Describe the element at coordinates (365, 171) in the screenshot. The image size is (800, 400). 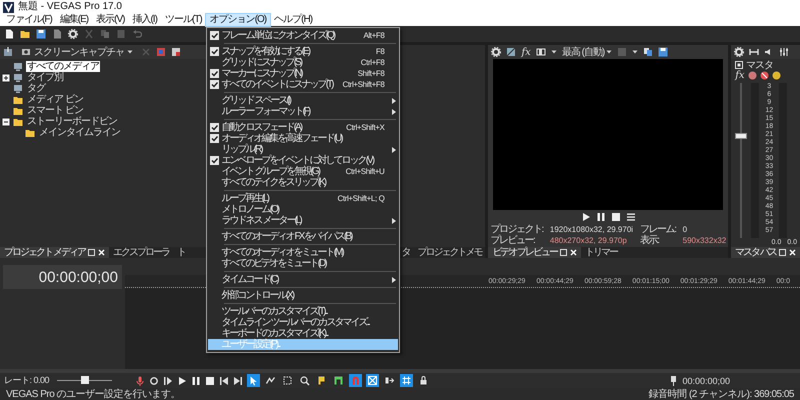
I see `shortcut-label: Ctrl+Shift+U` at that location.